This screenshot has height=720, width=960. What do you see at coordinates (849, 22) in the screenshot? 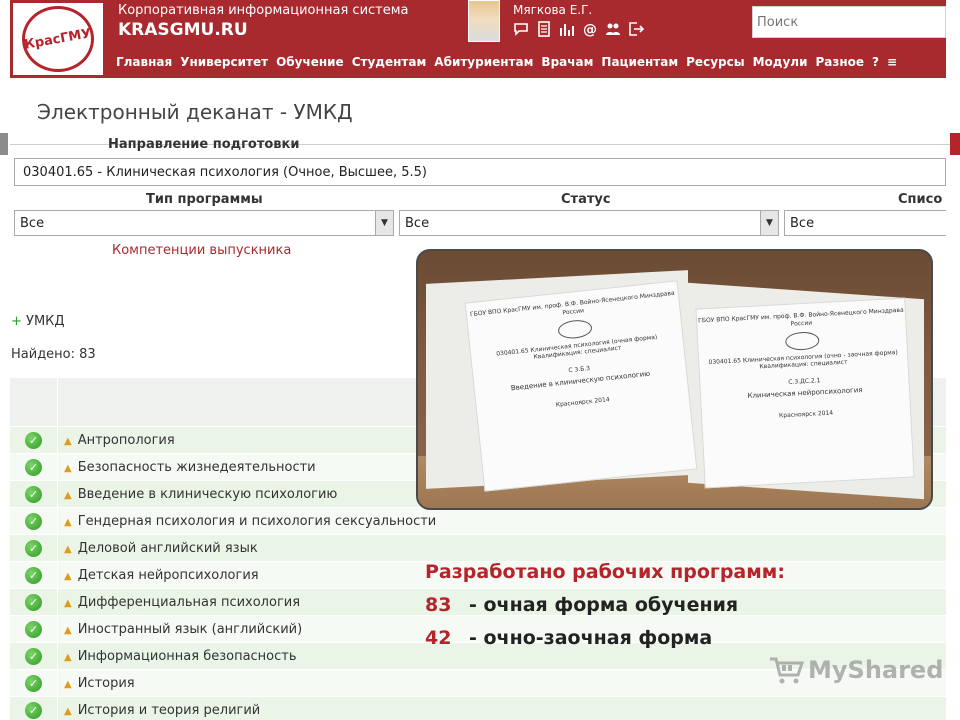
I see `search-input` at bounding box center [849, 22].